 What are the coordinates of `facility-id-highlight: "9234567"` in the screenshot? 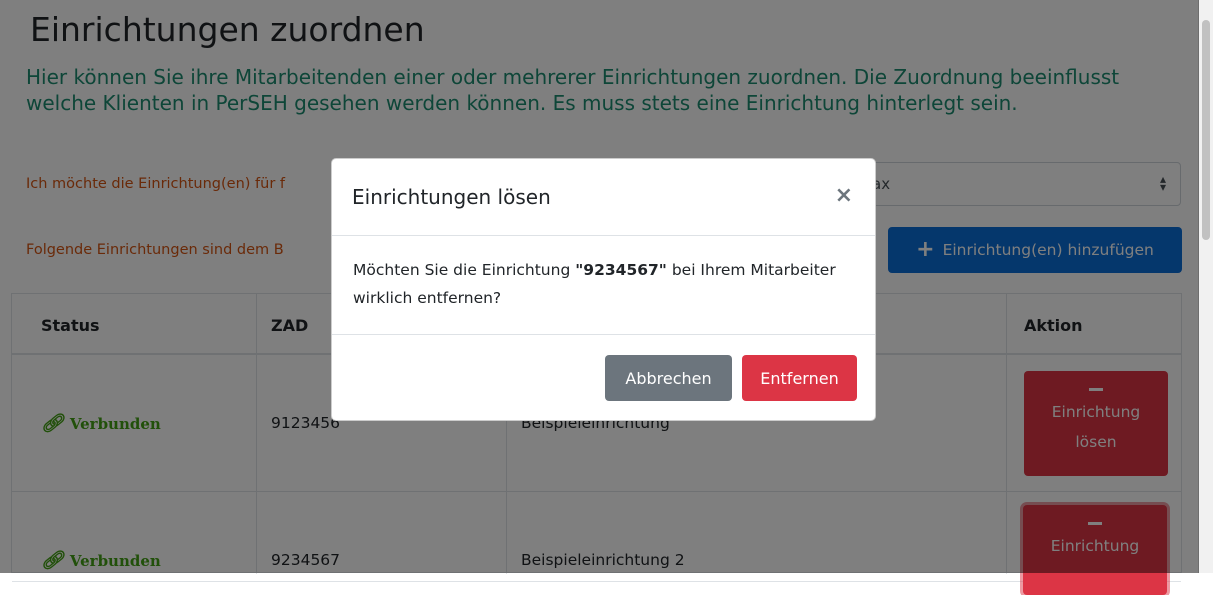 It's located at (621, 270).